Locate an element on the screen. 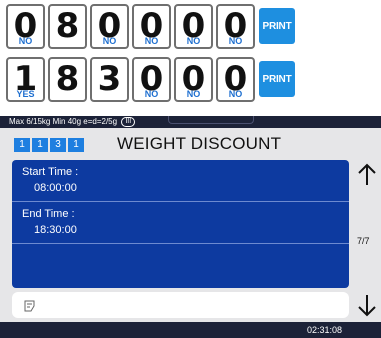 This screenshot has height=338, width=381. key-row-1: 0 NO 8 0 NO 0 NO 0 NO 0 NO PRINT is located at coordinates (150, 26).